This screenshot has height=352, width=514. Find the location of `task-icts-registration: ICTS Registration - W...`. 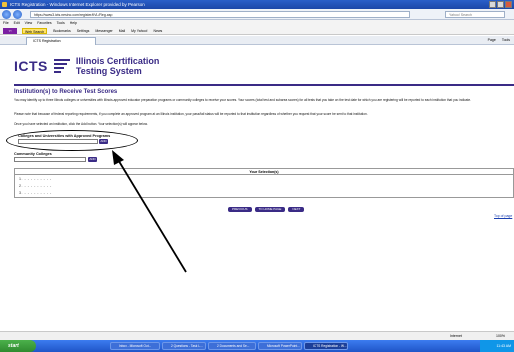

task-icts-registration: ICTS Registration - W... is located at coordinates (326, 346).